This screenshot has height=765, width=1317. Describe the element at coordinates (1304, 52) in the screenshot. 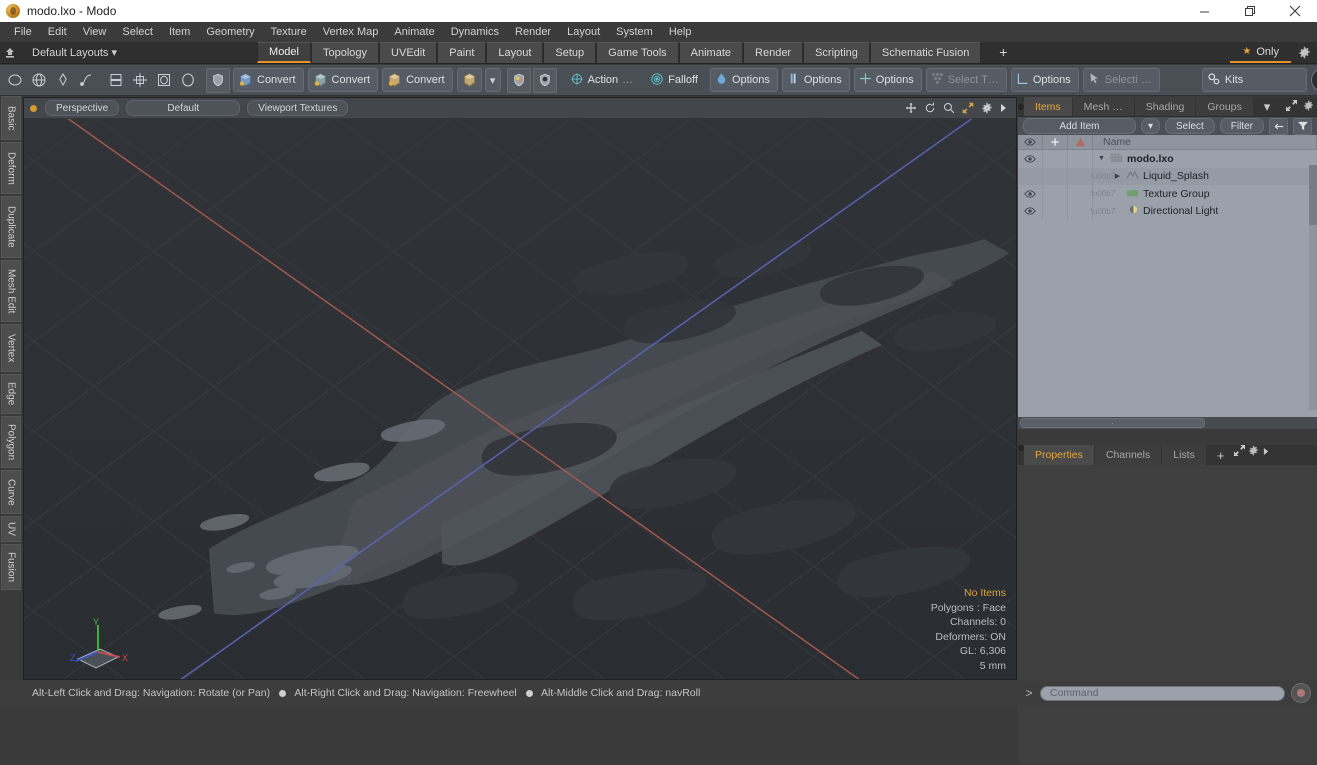

I see `layout-settings-gear-icon` at that location.